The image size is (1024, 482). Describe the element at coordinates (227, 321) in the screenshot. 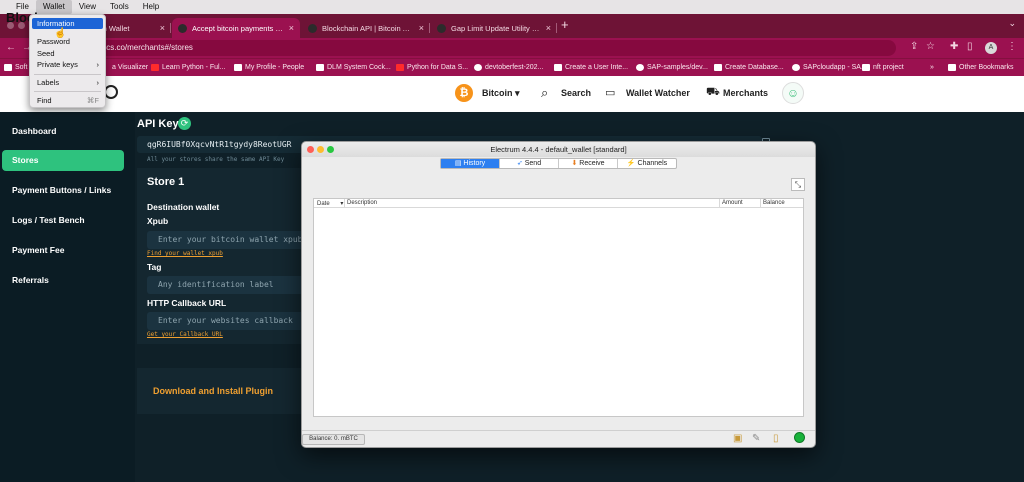

I see `callback-url-input: Enter your websites callback` at that location.